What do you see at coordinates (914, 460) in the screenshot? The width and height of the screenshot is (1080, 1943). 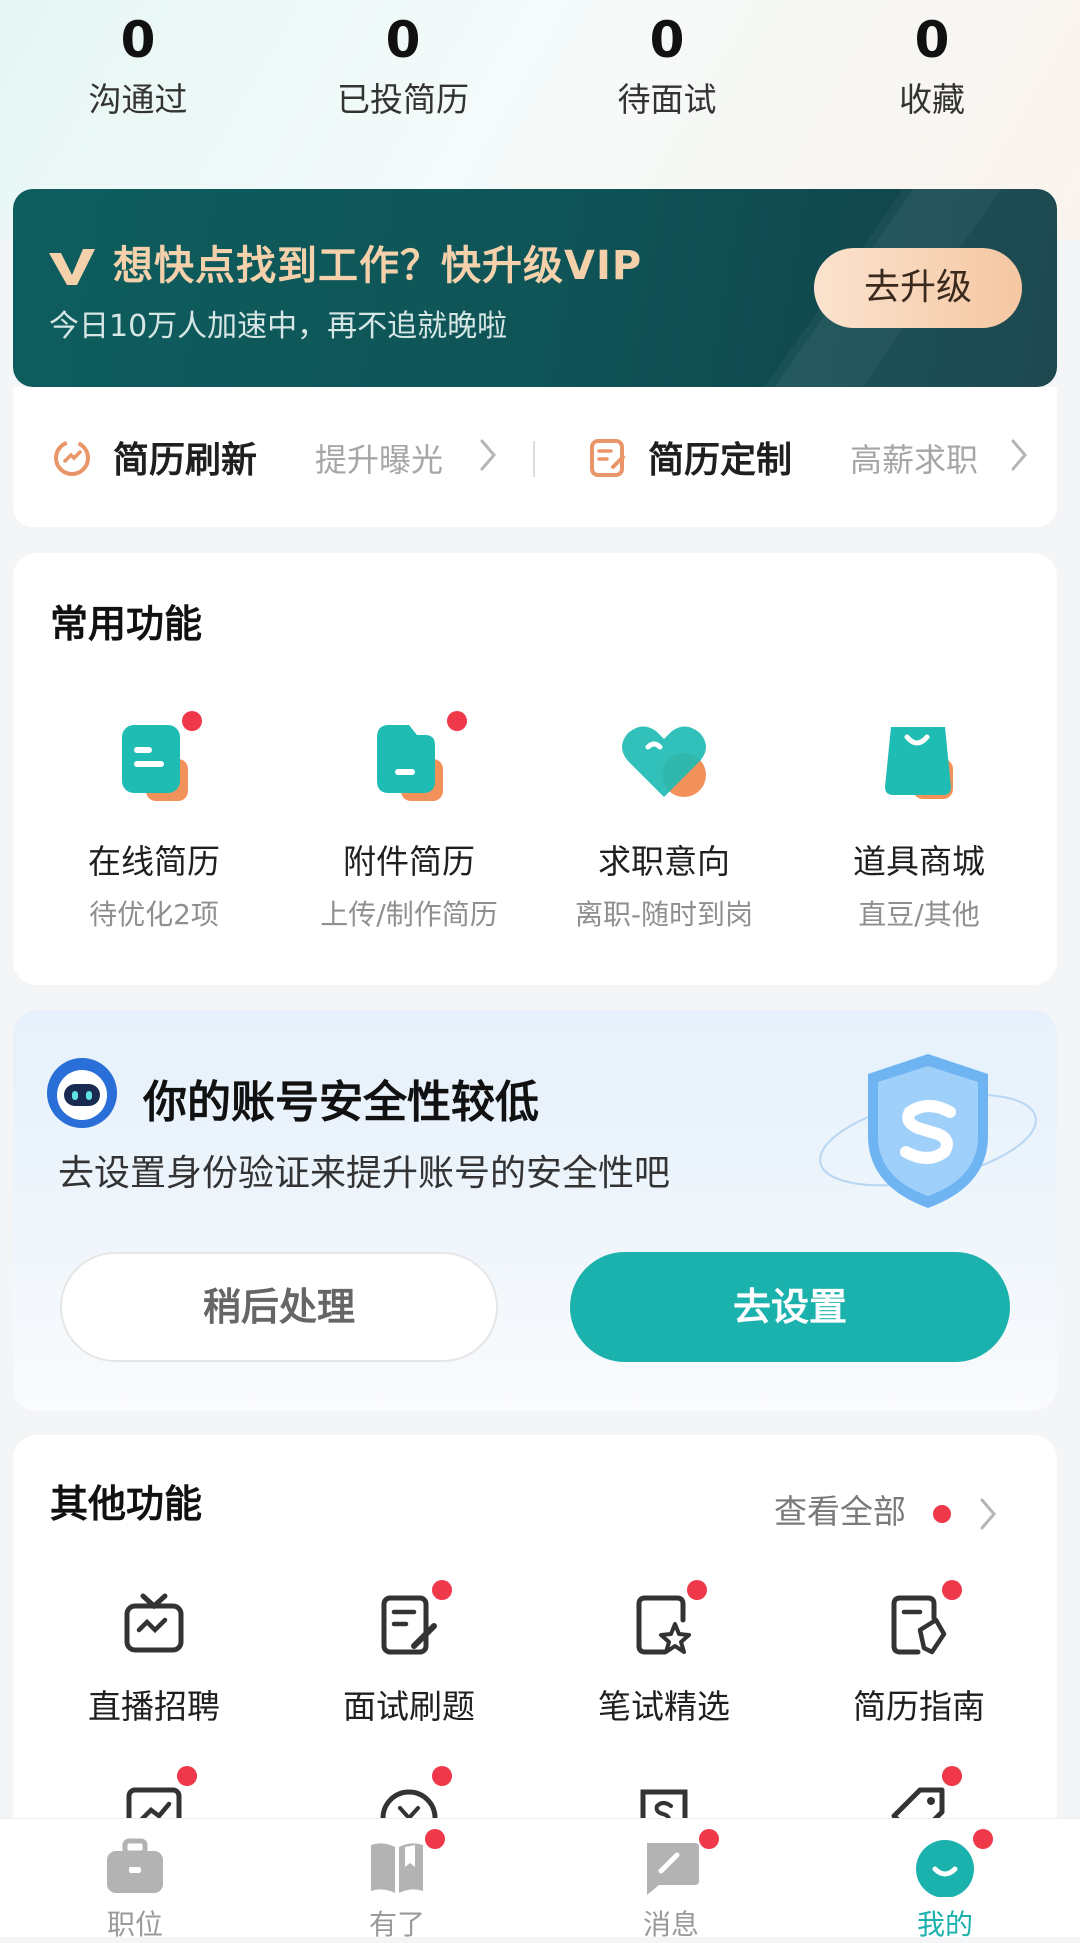 I see `resume-custom-hint: 高薪求职` at bounding box center [914, 460].